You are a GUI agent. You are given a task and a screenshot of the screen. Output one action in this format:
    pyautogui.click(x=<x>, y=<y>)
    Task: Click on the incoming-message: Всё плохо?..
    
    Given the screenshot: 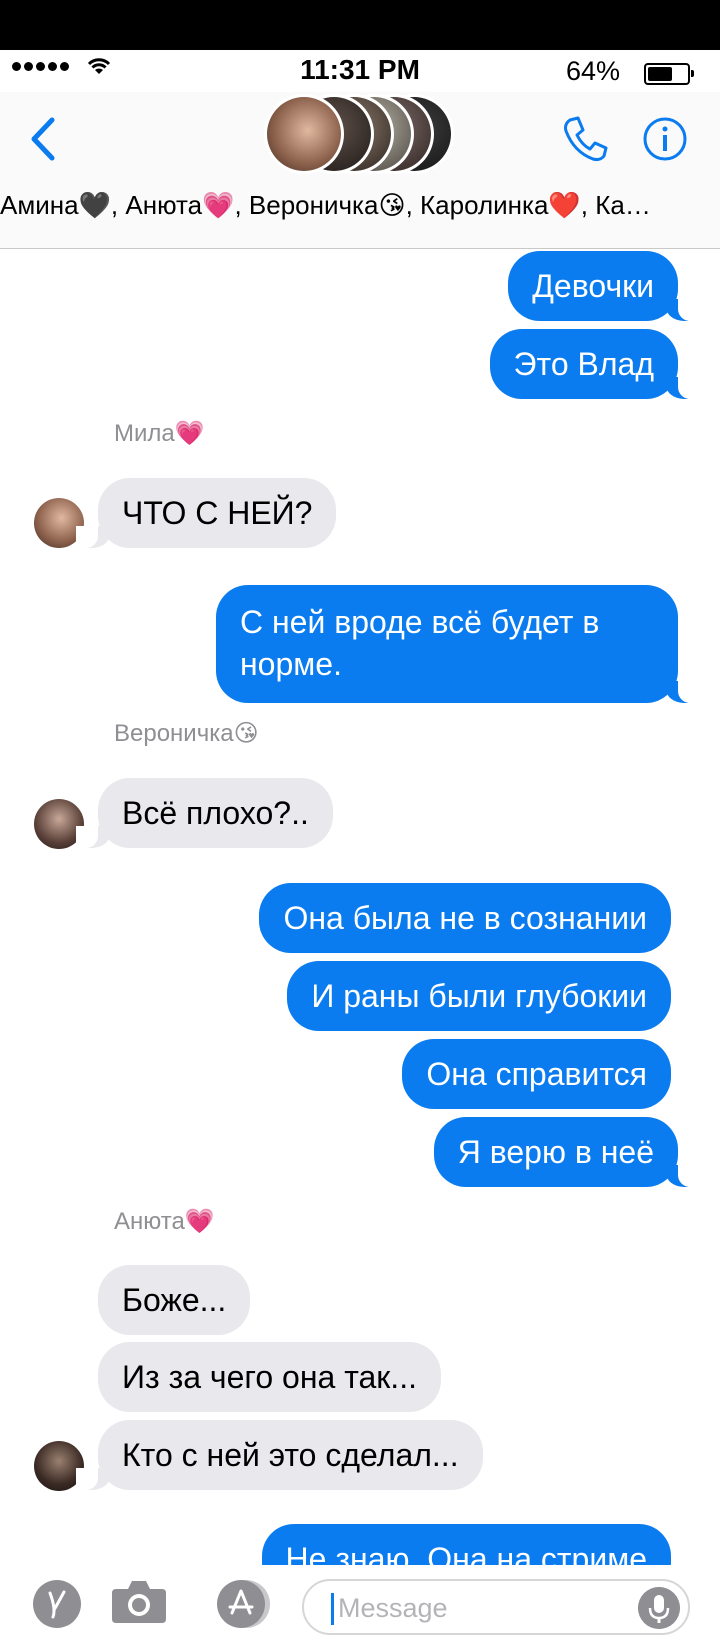 What is the action you would take?
    pyautogui.click(x=204, y=813)
    